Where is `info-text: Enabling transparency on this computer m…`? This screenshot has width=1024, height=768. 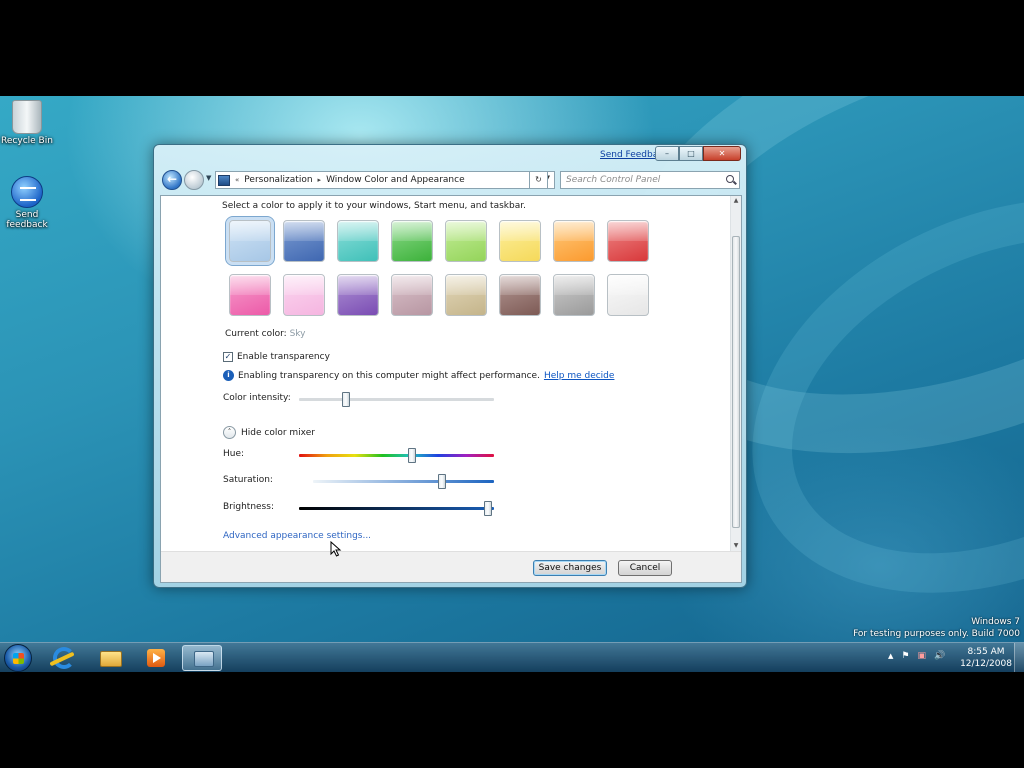 info-text: Enabling transparency on this computer m… is located at coordinates (389, 375).